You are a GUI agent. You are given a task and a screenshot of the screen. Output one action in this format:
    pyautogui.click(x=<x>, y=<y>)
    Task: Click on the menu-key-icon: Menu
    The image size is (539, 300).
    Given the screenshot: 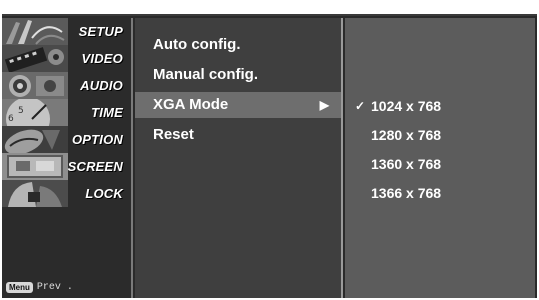 What is the action you would take?
    pyautogui.click(x=19, y=287)
    